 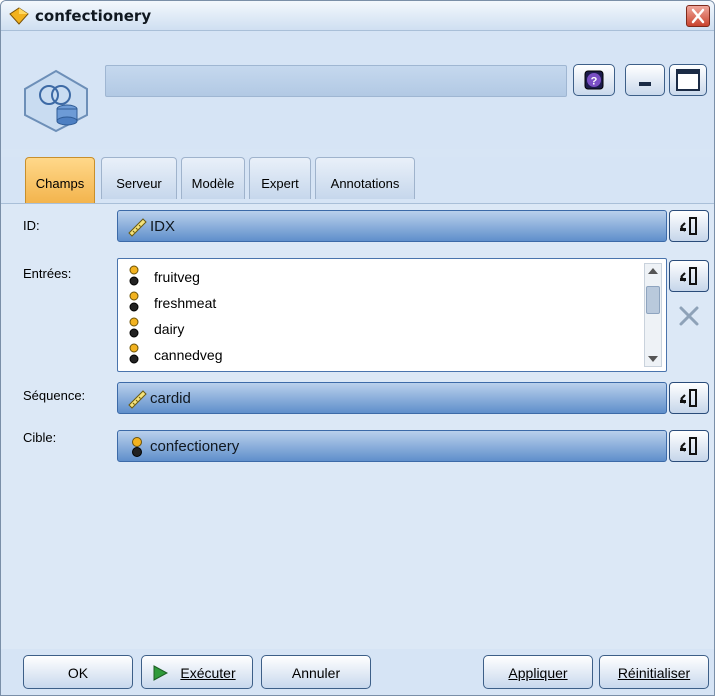 What do you see at coordinates (208, 673) in the screenshot?
I see `run-label: Exécuter` at bounding box center [208, 673].